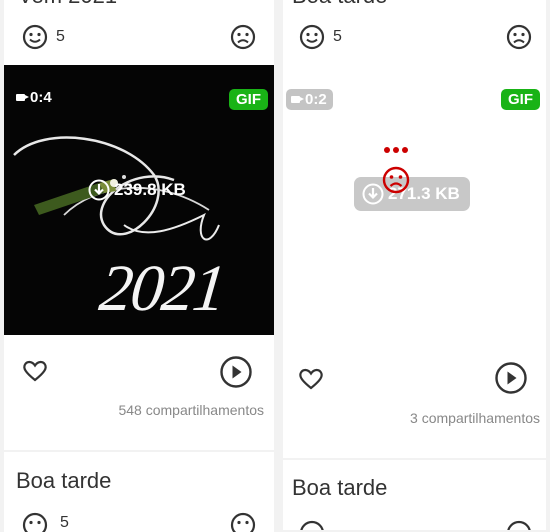  I want to click on sad-loading-icon, so click(396, 180).